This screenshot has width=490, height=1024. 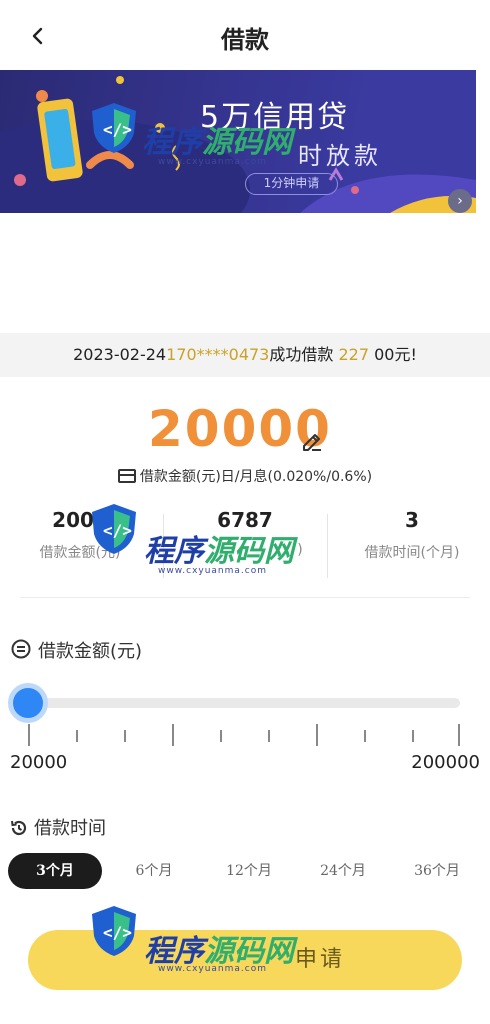 What do you see at coordinates (120, 354) in the screenshot?
I see `notice-date: 2023-02-24` at bounding box center [120, 354].